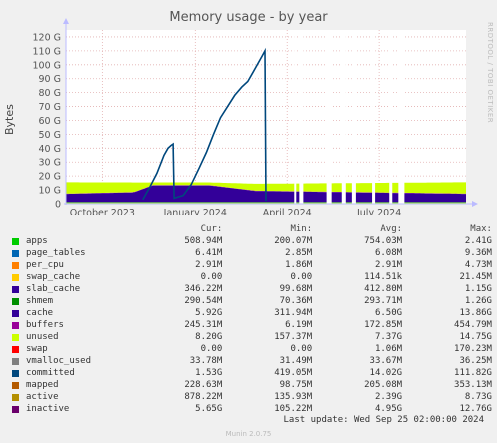 This screenshot has height=443, width=497. Describe the element at coordinates (15, 229) in the screenshot. I see `legend-header-spacer` at that location.